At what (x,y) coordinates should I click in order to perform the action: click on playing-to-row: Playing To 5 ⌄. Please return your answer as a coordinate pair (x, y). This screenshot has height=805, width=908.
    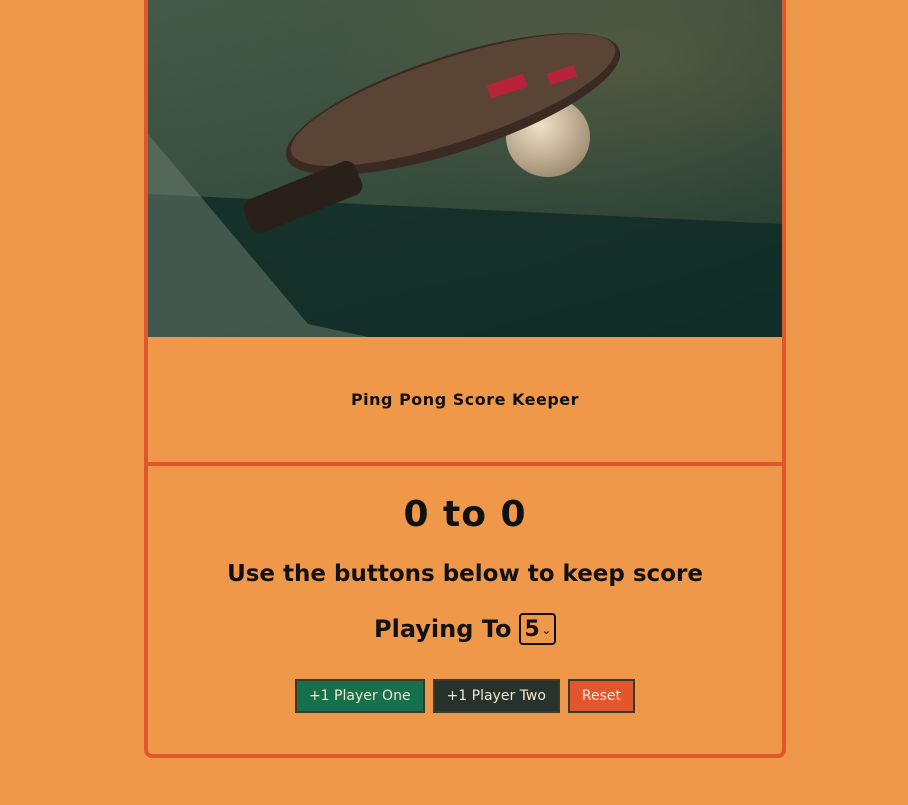
    Looking at the image, I should click on (465, 629).